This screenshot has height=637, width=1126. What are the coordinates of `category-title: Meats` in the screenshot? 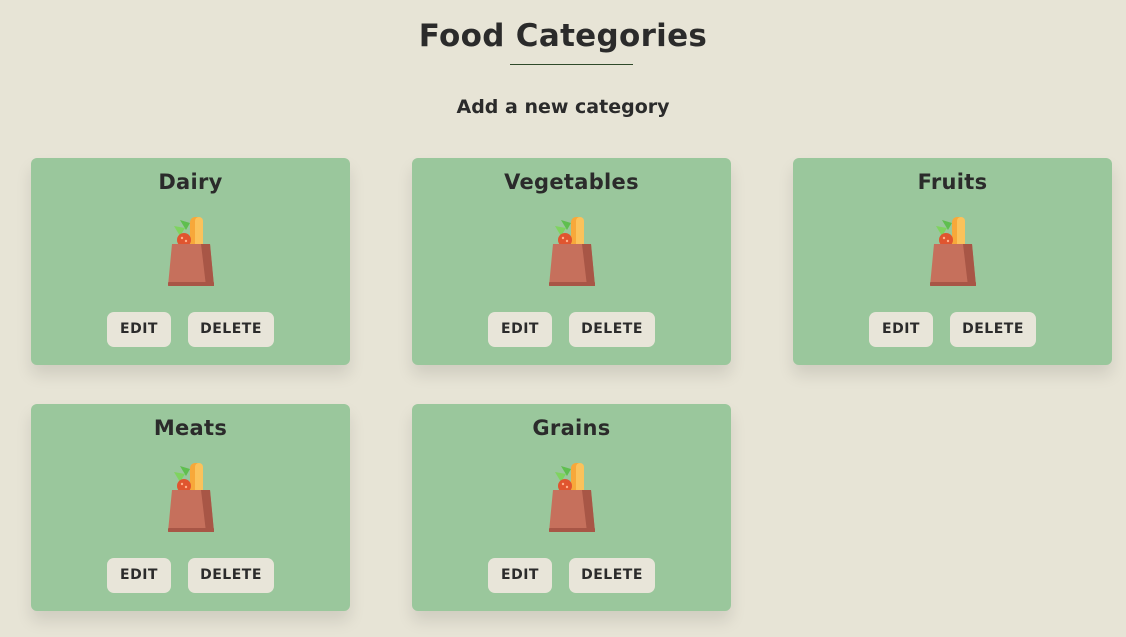 It's located at (190, 428).